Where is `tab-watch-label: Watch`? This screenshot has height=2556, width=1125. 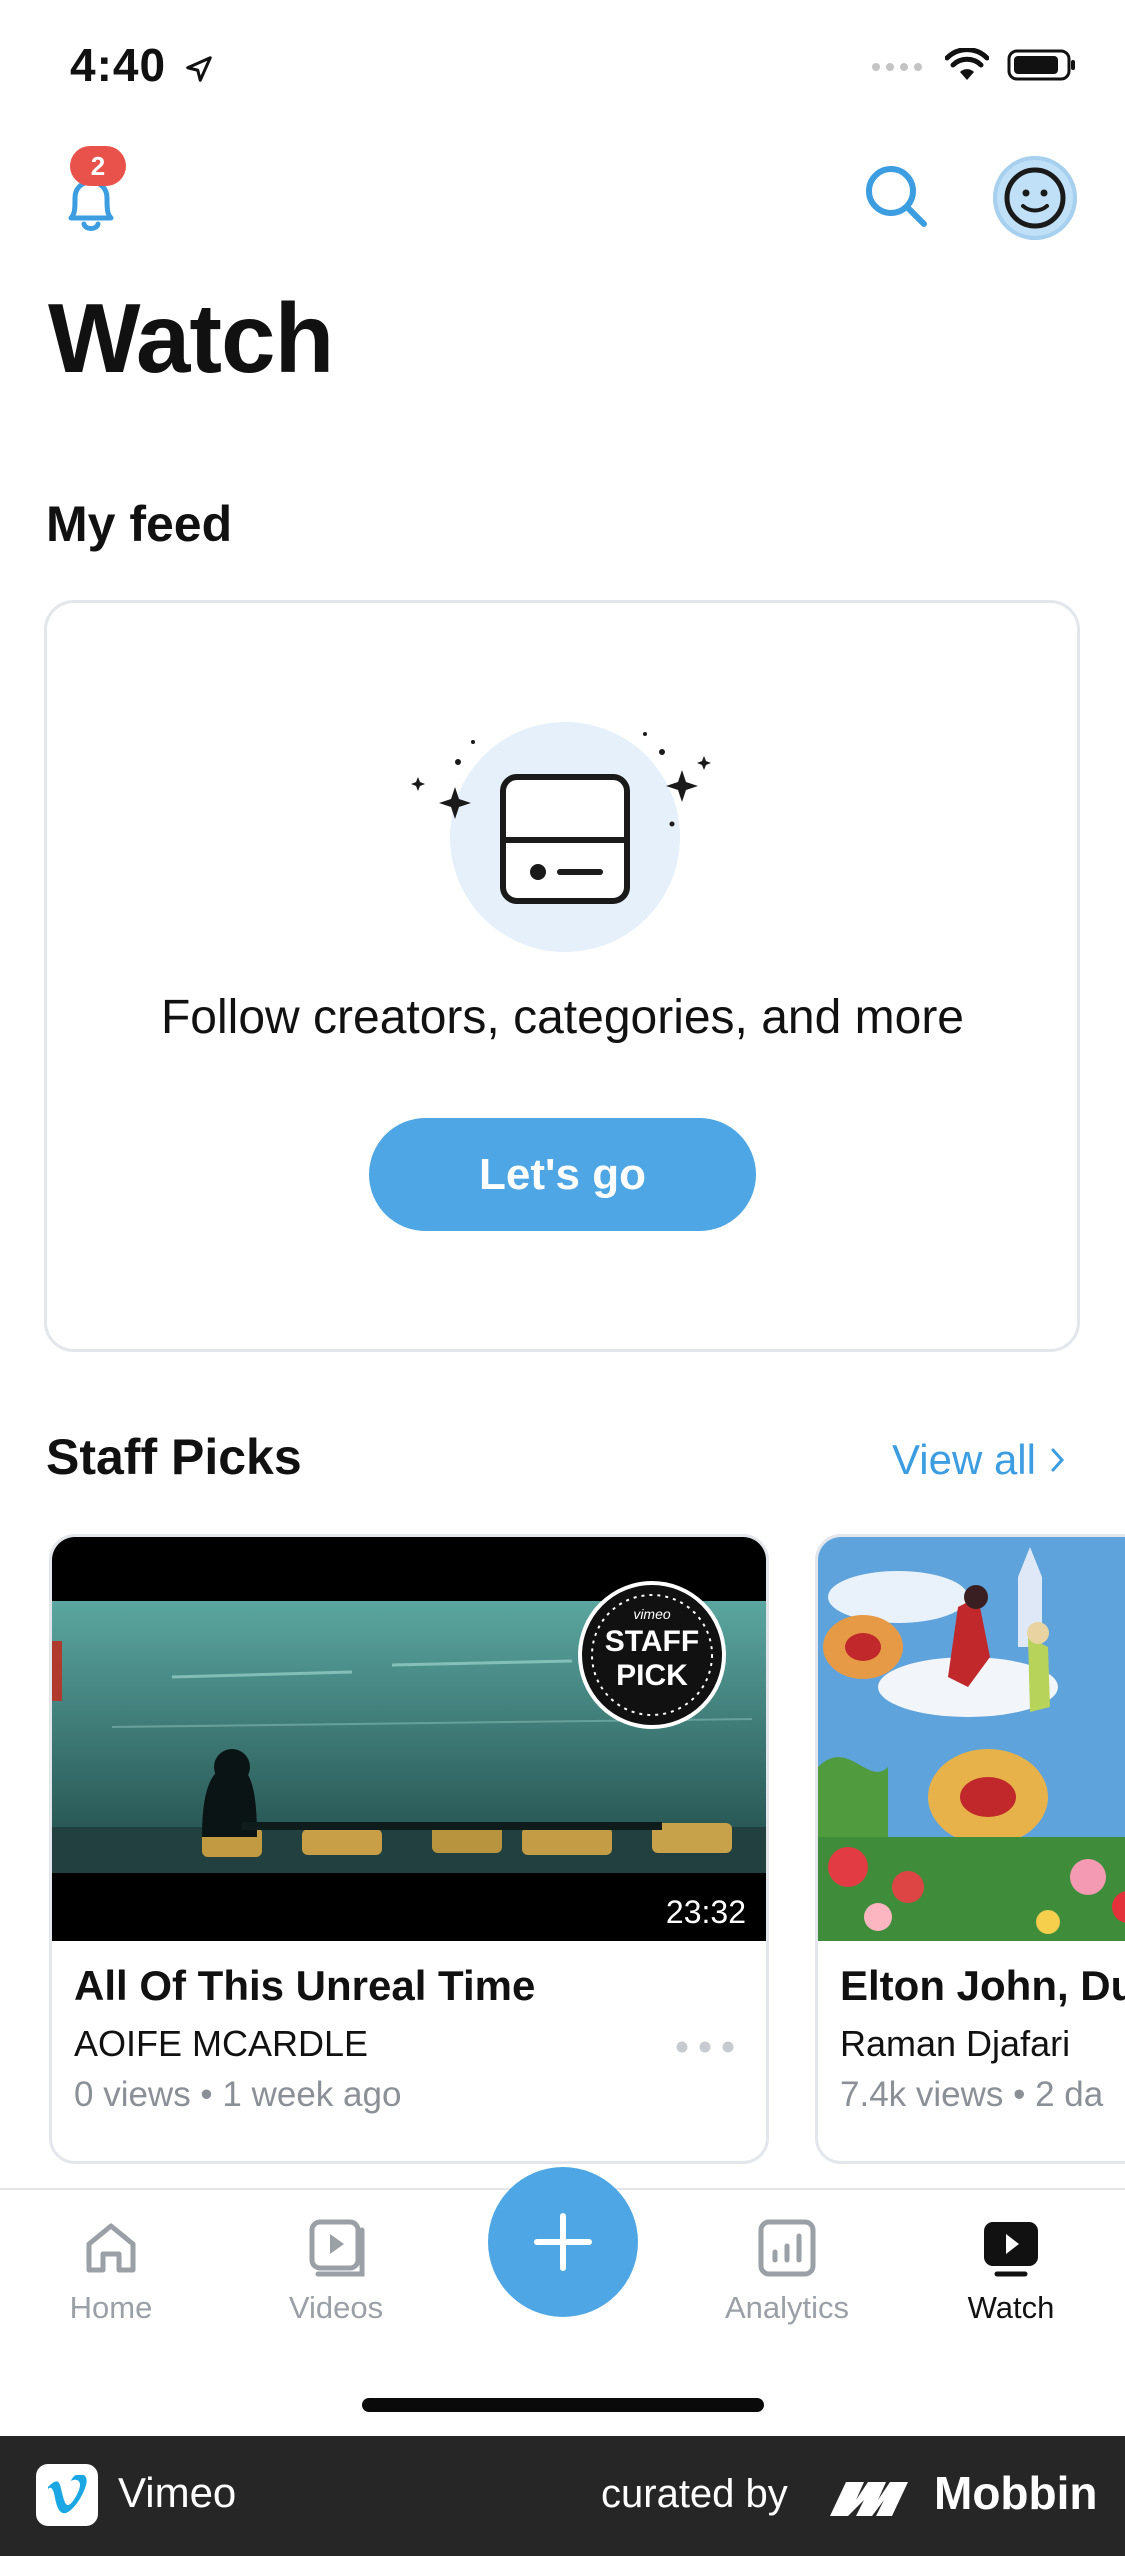
tab-watch-label: Watch is located at coordinates (1011, 2307).